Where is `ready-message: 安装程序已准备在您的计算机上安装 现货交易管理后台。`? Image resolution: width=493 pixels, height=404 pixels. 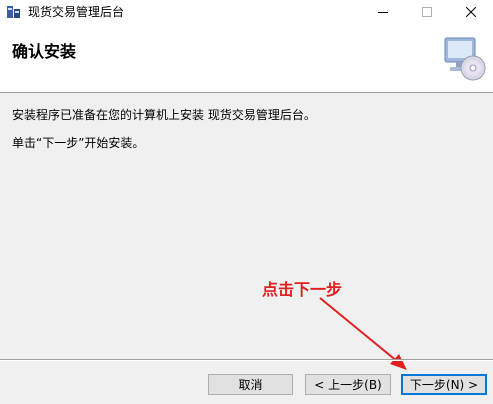 ready-message: 安装程序已准备在您的计算机上安装 现货交易管理后台。 is located at coordinates (164, 115).